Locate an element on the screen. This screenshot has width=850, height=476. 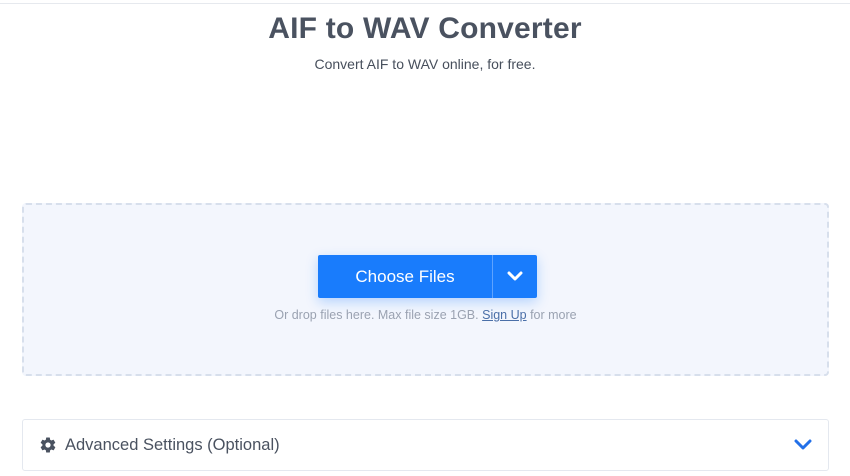
choose-files-group: Choose Files is located at coordinates (427, 276).